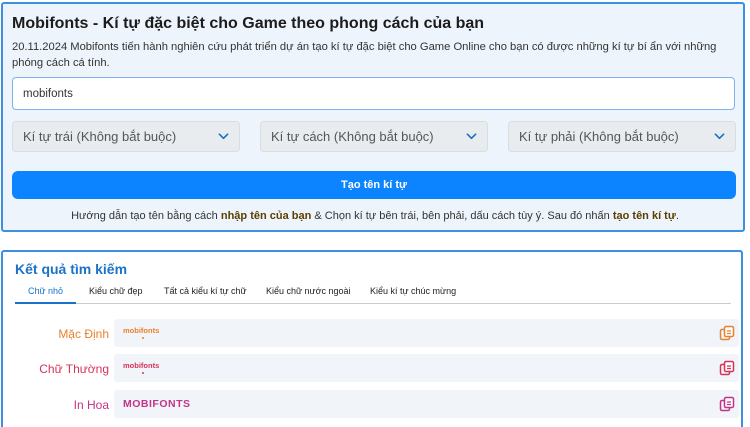 The width and height of the screenshot is (750, 427). I want to click on tab-all-fonts: Tất cả kiểu kí tự chữ, so click(205, 295).